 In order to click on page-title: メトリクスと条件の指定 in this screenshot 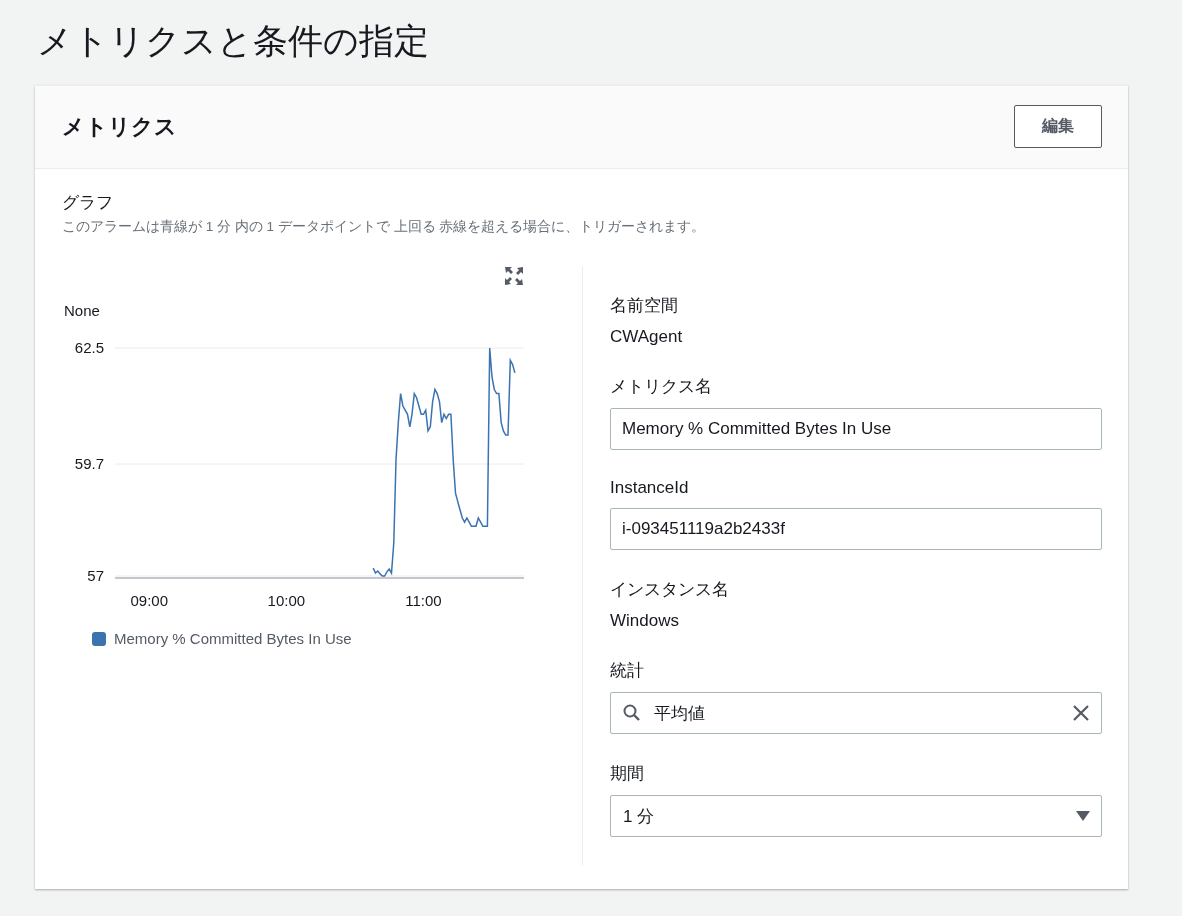, I will do `click(233, 41)`.